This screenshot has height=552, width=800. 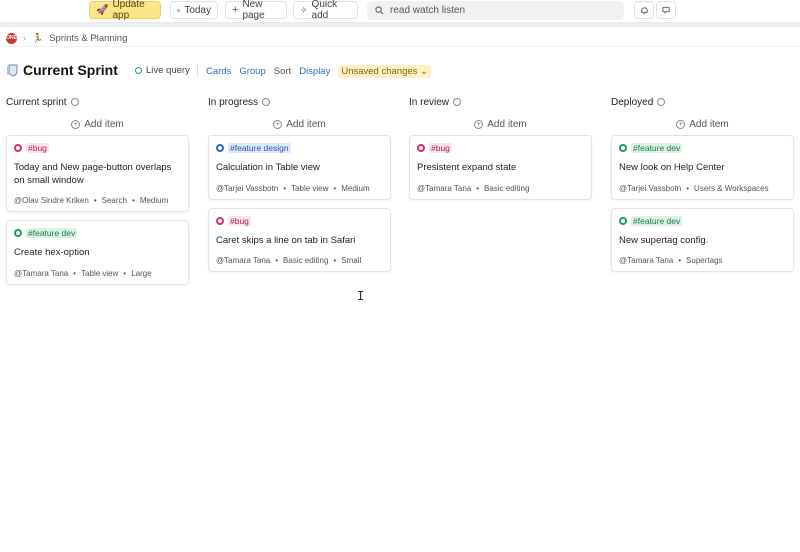 I want to click on column-title: In review, so click(x=429, y=102).